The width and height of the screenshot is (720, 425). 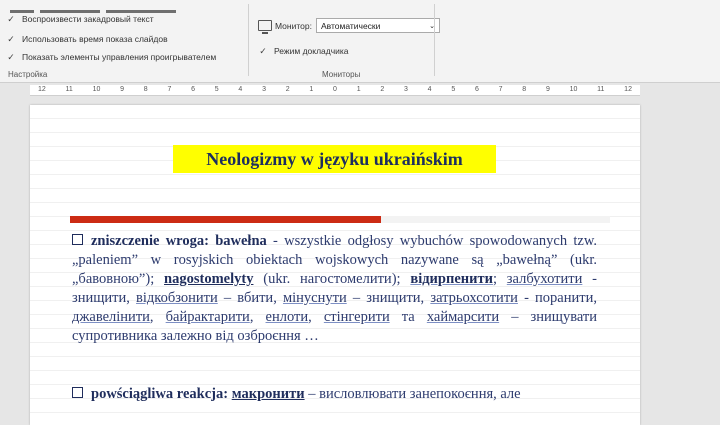 I want to click on ribbon-divider, so click(x=360, y=82).